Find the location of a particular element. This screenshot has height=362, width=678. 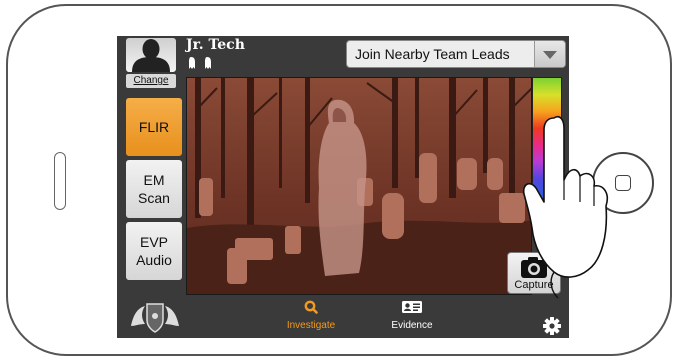

home-button-icon is located at coordinates (623, 183).